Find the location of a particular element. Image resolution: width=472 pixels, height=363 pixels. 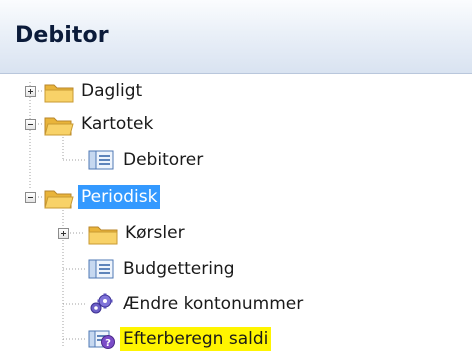

tree-item-kartotek: Kartotek is located at coordinates (236, 124).